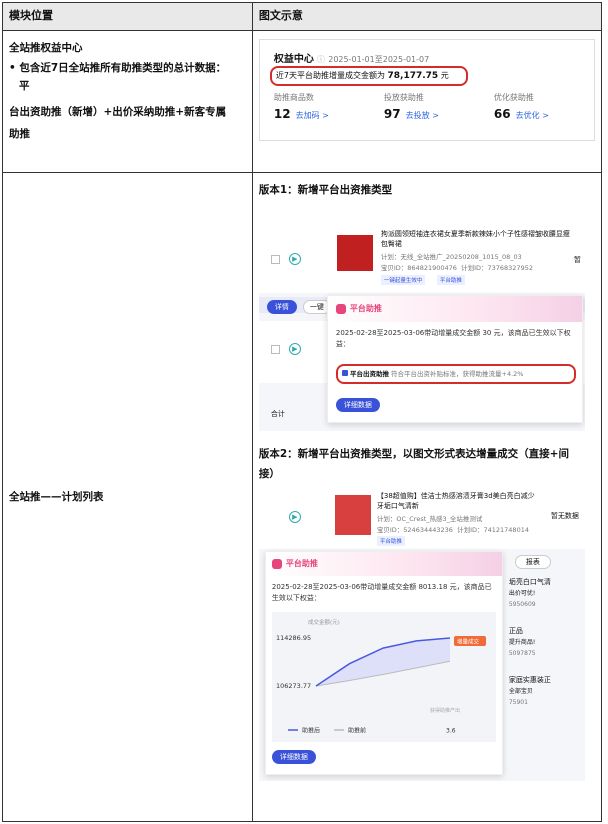 The image size is (608, 824). I want to click on header-module-position: 模块位置, so click(127, 16).